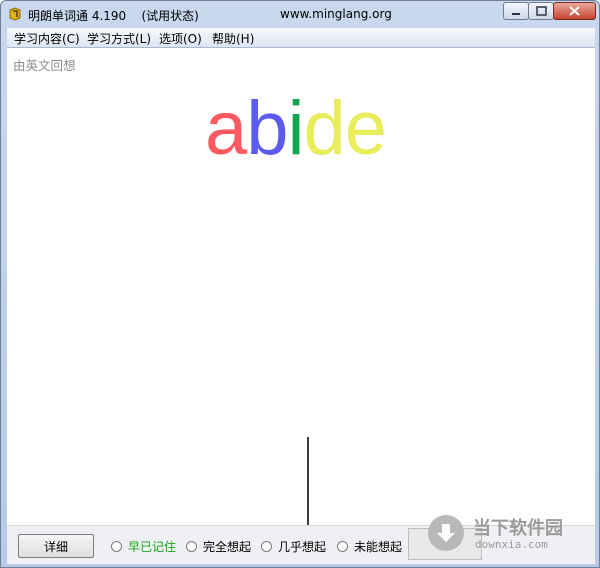 The height and width of the screenshot is (568, 600). I want to click on close-button, so click(574, 11).